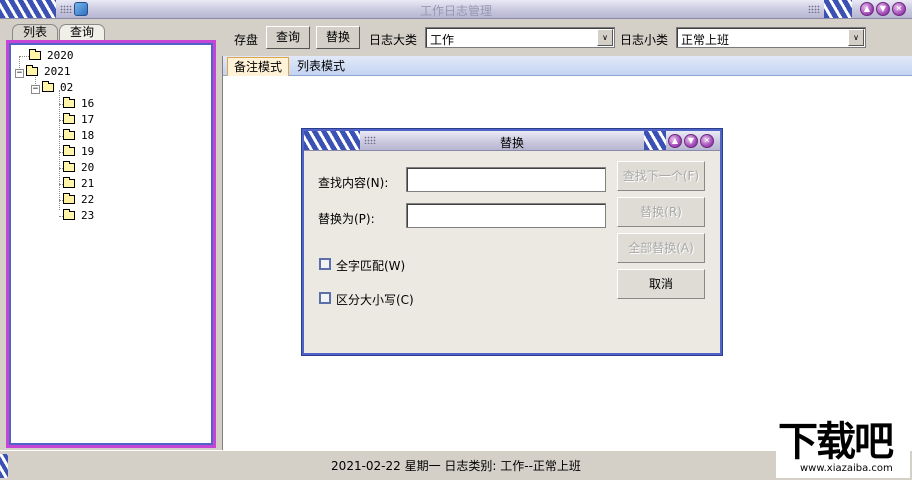 This screenshot has width=912, height=480. What do you see at coordinates (54, 72) in the screenshot?
I see `tree-node-year: −2021` at bounding box center [54, 72].